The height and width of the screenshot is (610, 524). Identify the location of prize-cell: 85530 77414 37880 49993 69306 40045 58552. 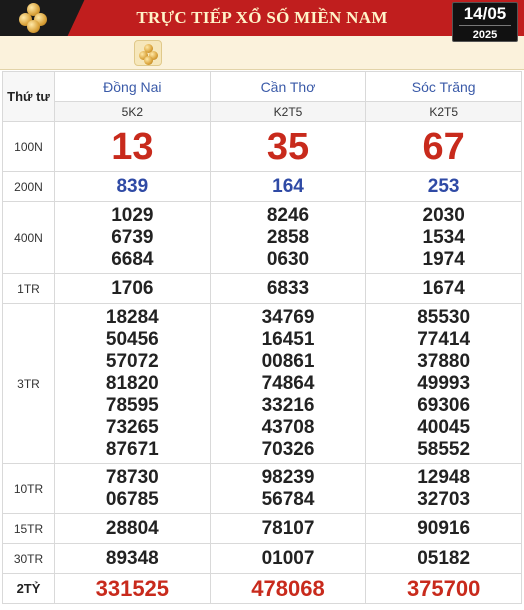
(443, 383).